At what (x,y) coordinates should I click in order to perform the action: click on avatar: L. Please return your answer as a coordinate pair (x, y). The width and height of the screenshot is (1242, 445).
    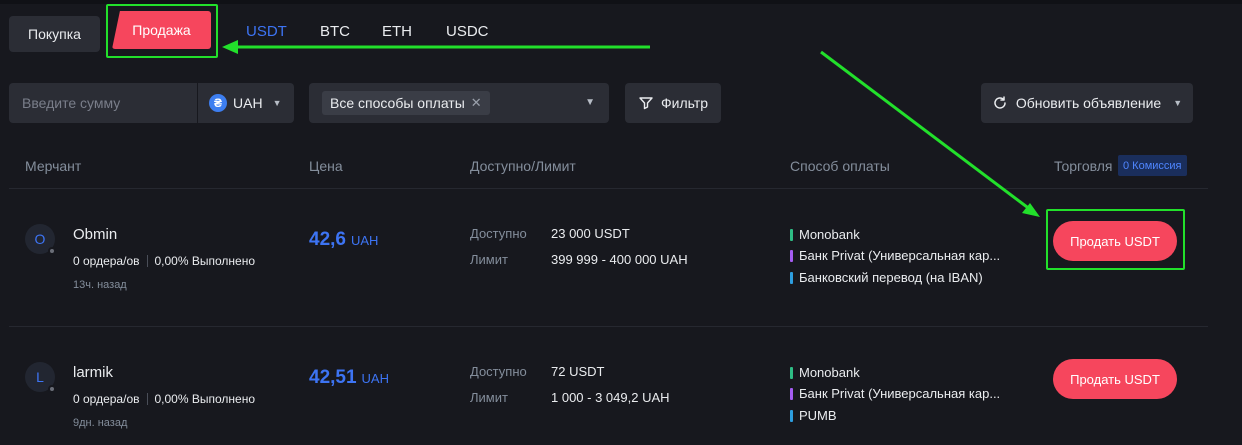
    Looking at the image, I should click on (40, 377).